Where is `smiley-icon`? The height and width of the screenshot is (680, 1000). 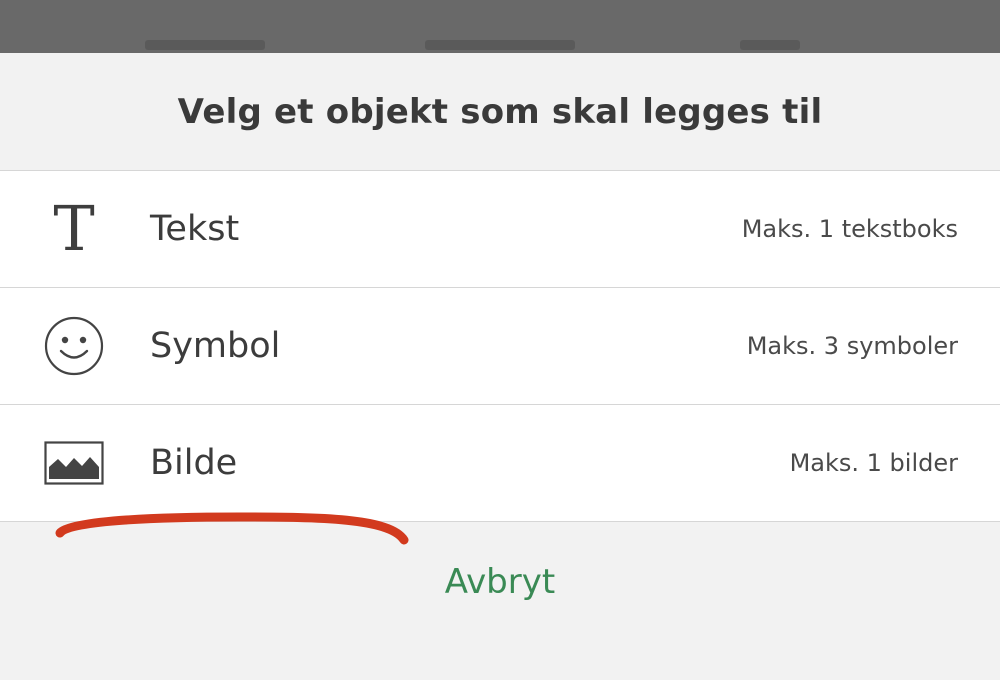
smiley-icon is located at coordinates (74, 346).